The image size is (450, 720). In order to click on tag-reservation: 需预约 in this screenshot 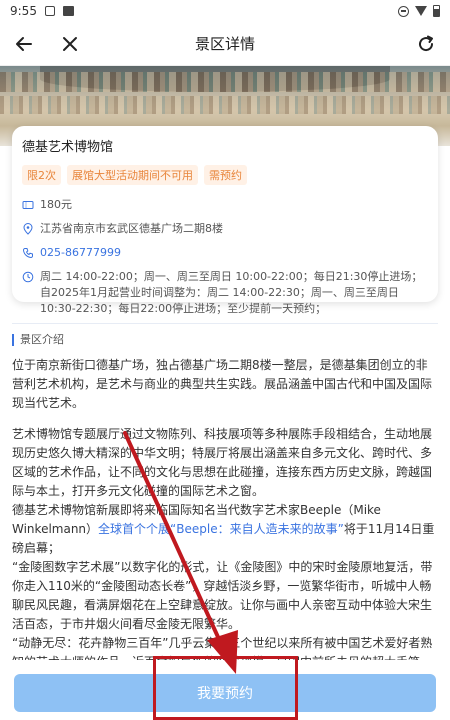, I will do `click(225, 175)`.